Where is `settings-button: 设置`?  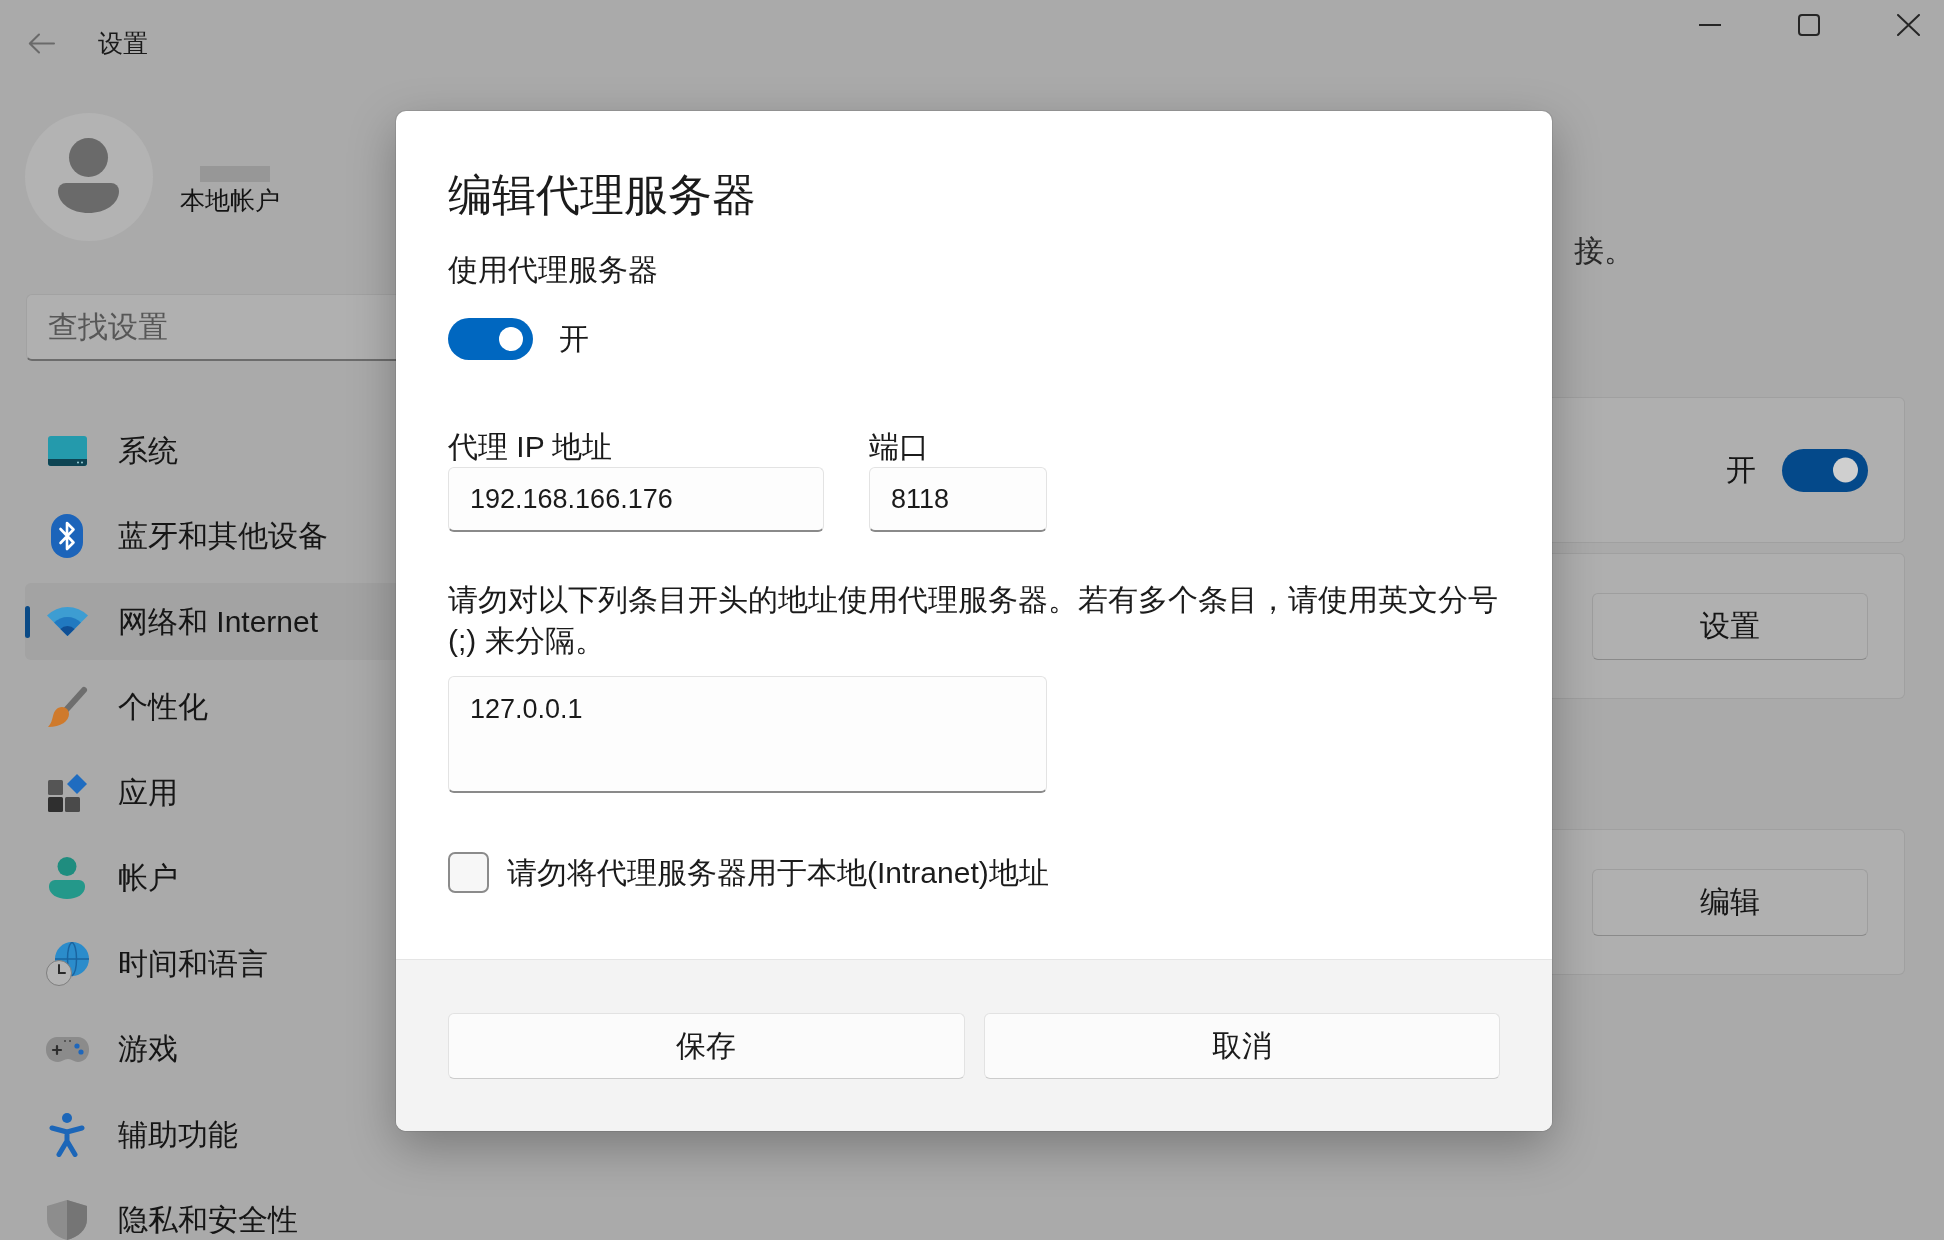
settings-button: 设置 is located at coordinates (1730, 626).